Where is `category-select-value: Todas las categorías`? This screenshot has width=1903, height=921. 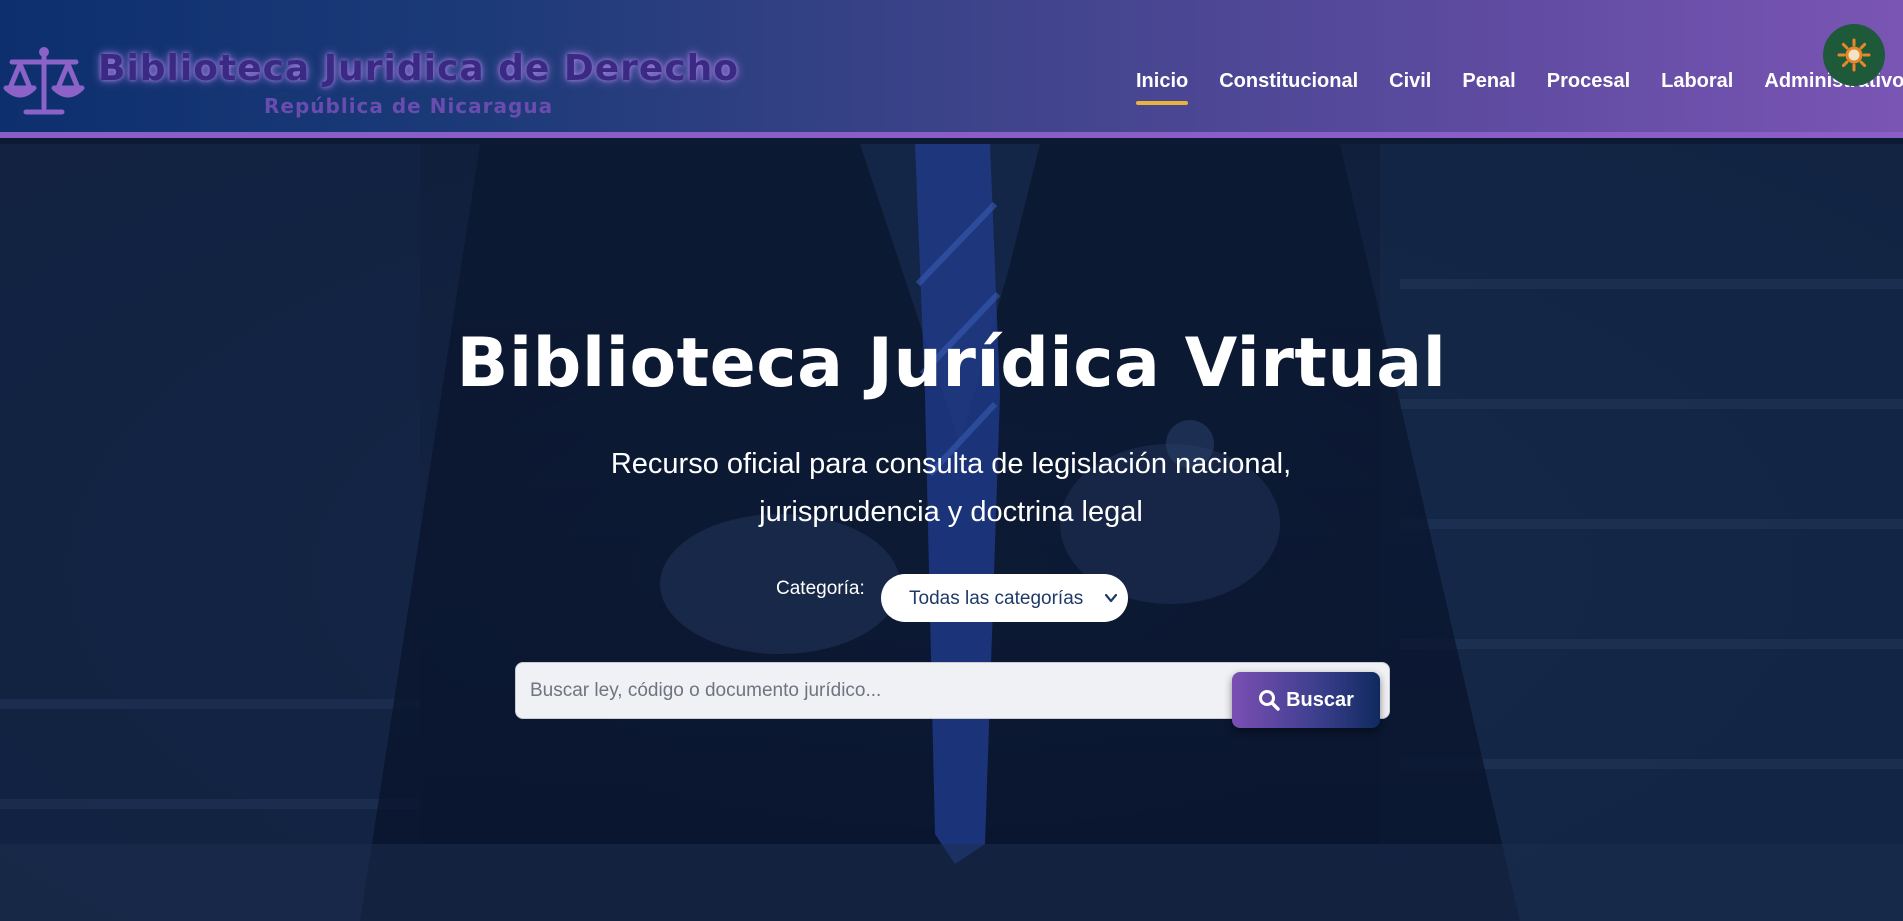
category-select-value: Todas las categorías is located at coordinates (996, 598).